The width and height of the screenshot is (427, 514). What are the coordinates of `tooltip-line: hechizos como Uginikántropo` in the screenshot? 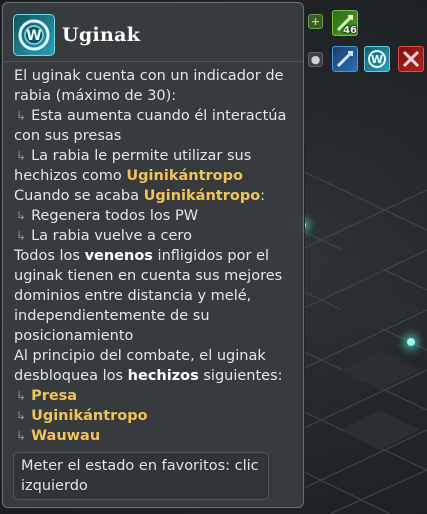 It's located at (156, 176).